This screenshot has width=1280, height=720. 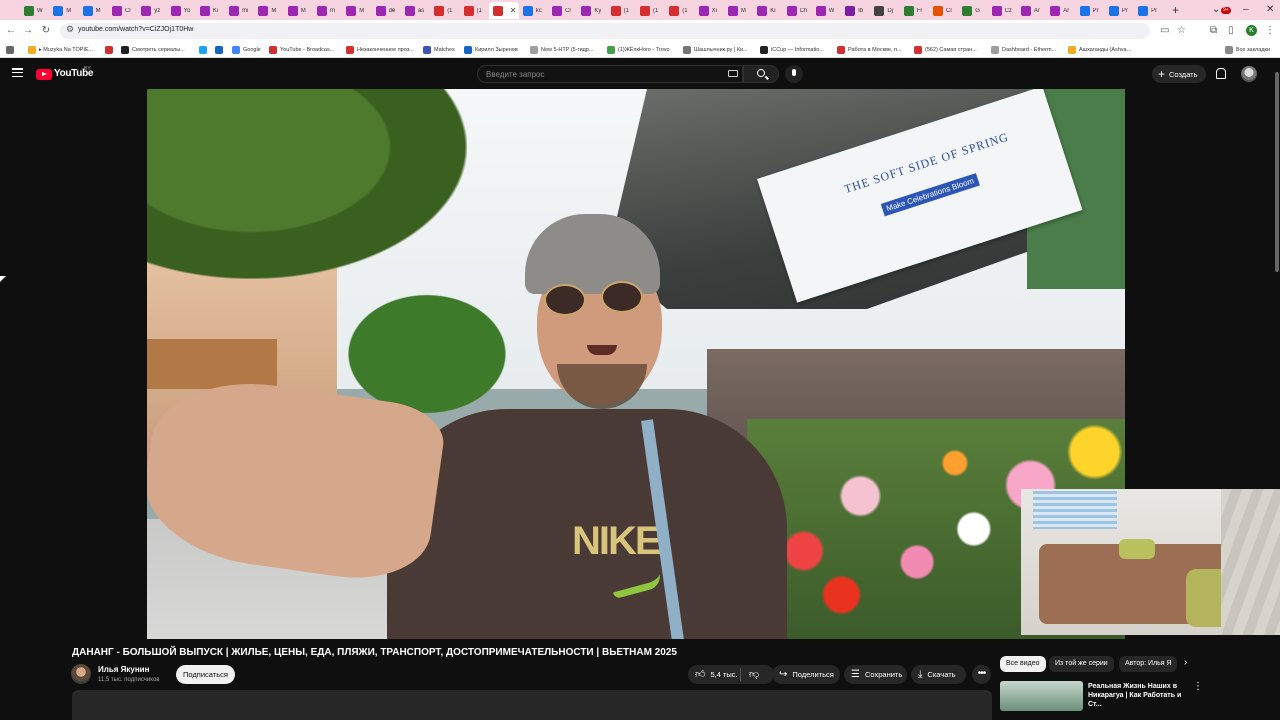 What do you see at coordinates (415, 10) in the screenshot?
I see `browser-tab: as` at bounding box center [415, 10].